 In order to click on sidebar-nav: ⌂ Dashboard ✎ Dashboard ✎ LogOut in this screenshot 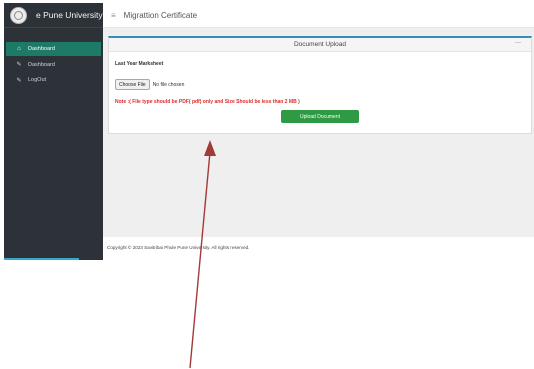, I will do `click(53, 64)`.